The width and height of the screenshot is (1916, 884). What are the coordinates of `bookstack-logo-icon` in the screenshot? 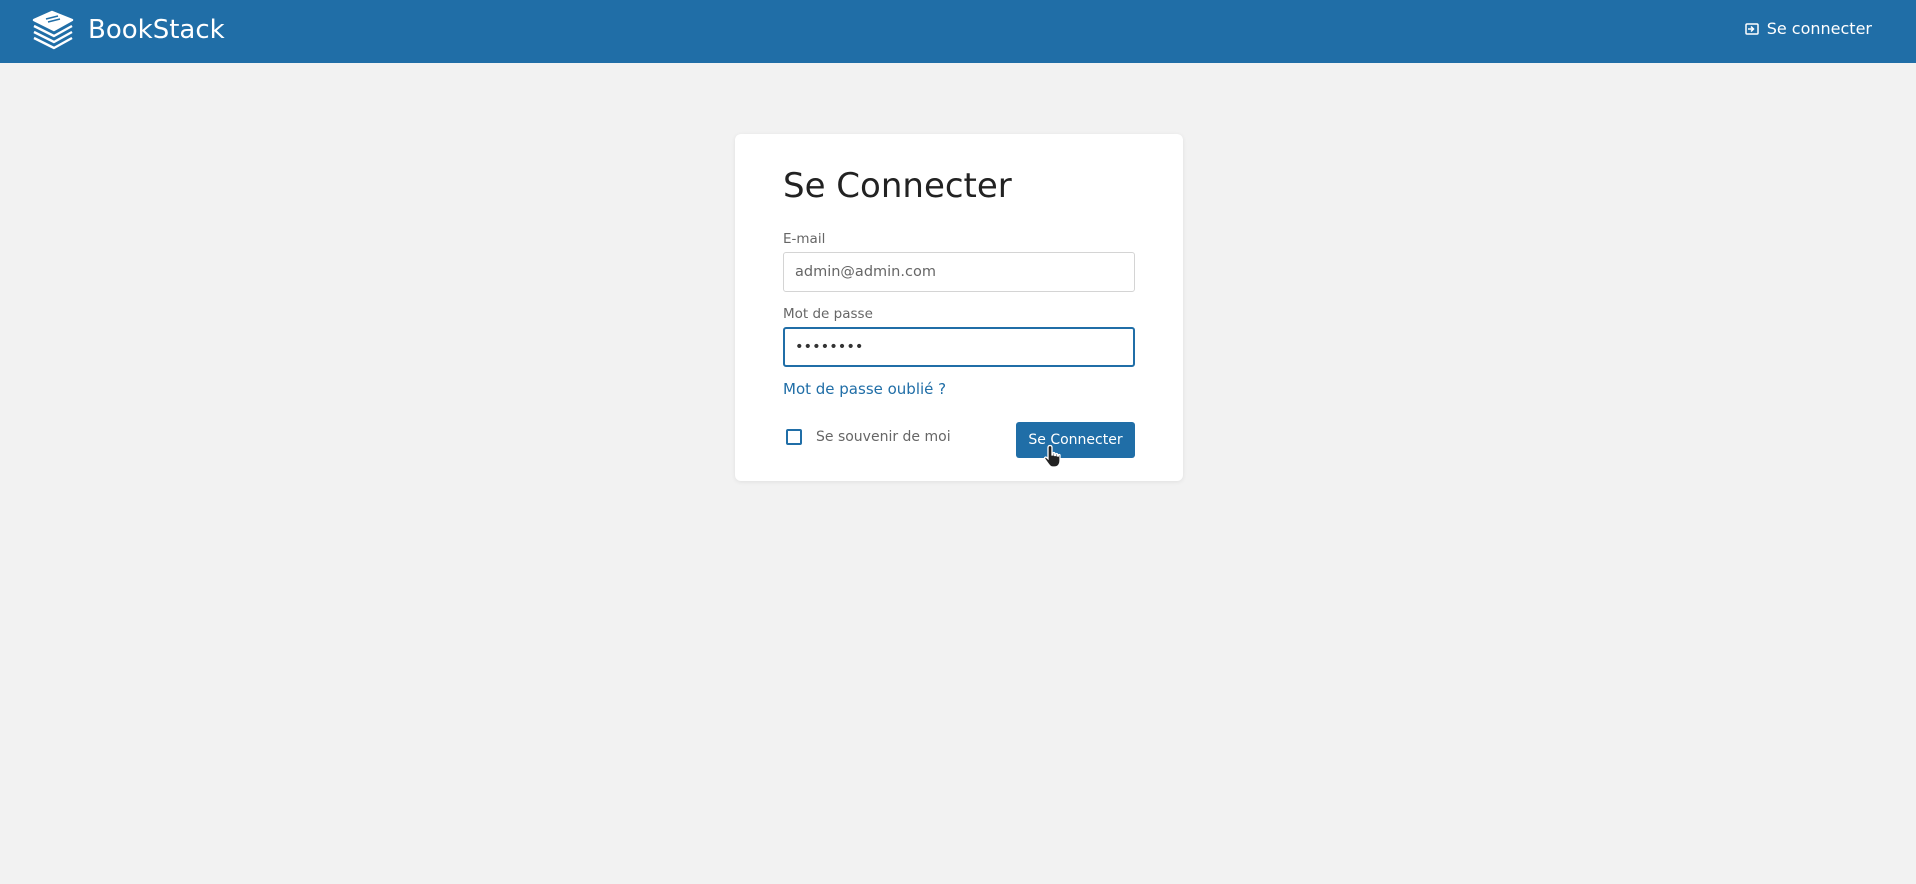 It's located at (53, 30).